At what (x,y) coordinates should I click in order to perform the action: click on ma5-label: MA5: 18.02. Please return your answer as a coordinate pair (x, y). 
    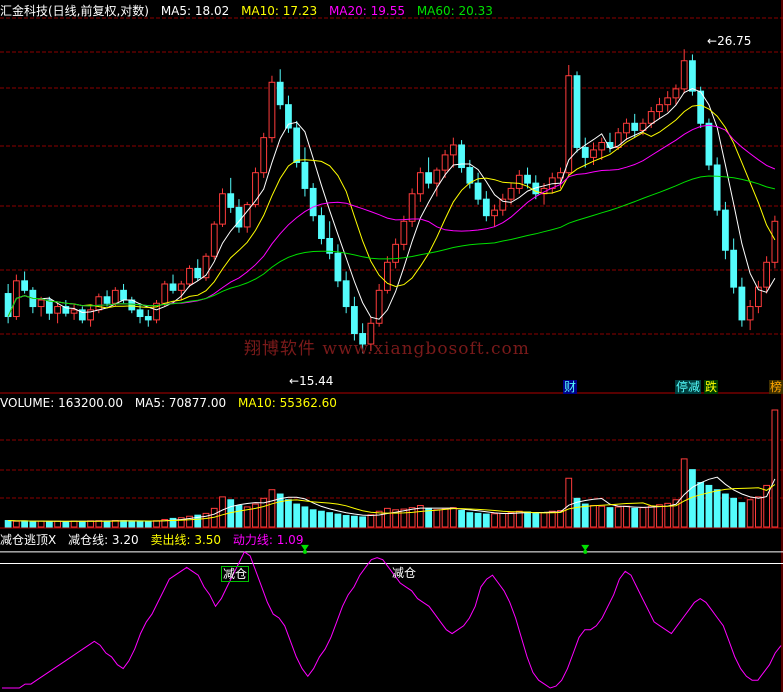
    Looking at the image, I should click on (195, 11).